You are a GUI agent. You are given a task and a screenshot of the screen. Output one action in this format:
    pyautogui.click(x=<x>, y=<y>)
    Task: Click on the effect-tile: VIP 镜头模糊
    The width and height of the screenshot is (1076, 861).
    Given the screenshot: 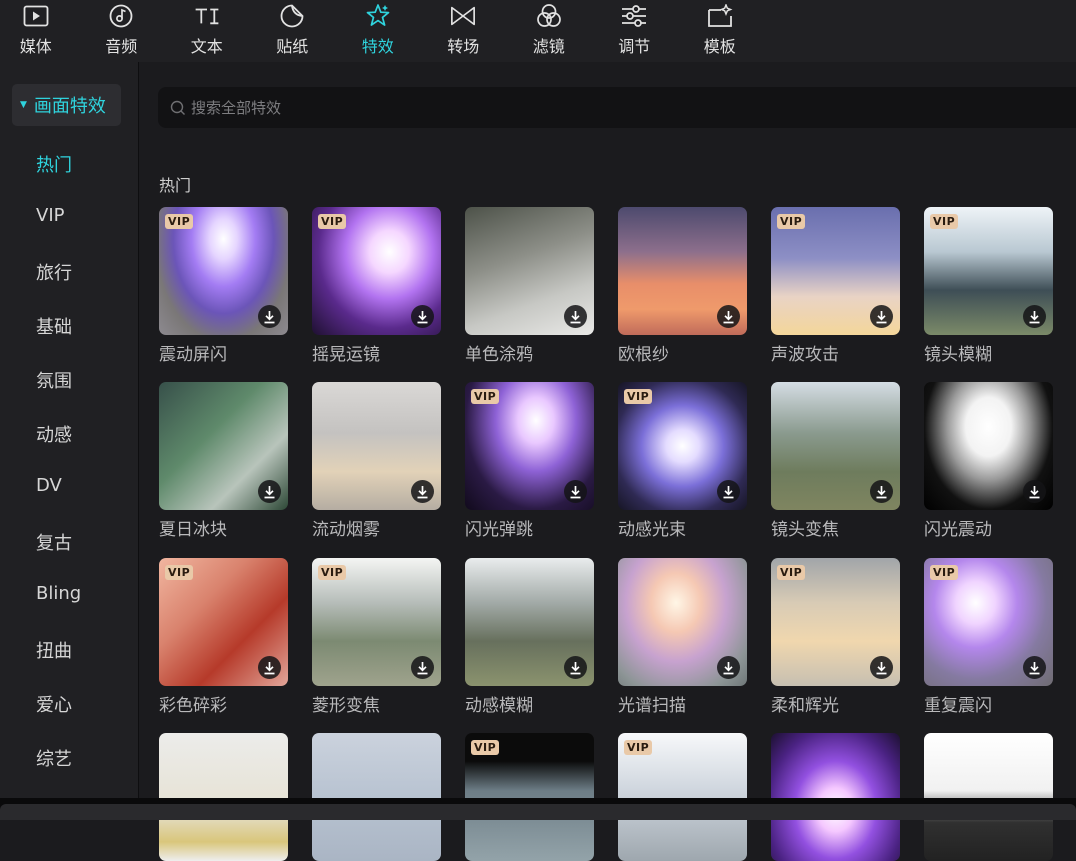 What is the action you would take?
    pyautogui.click(x=988, y=287)
    